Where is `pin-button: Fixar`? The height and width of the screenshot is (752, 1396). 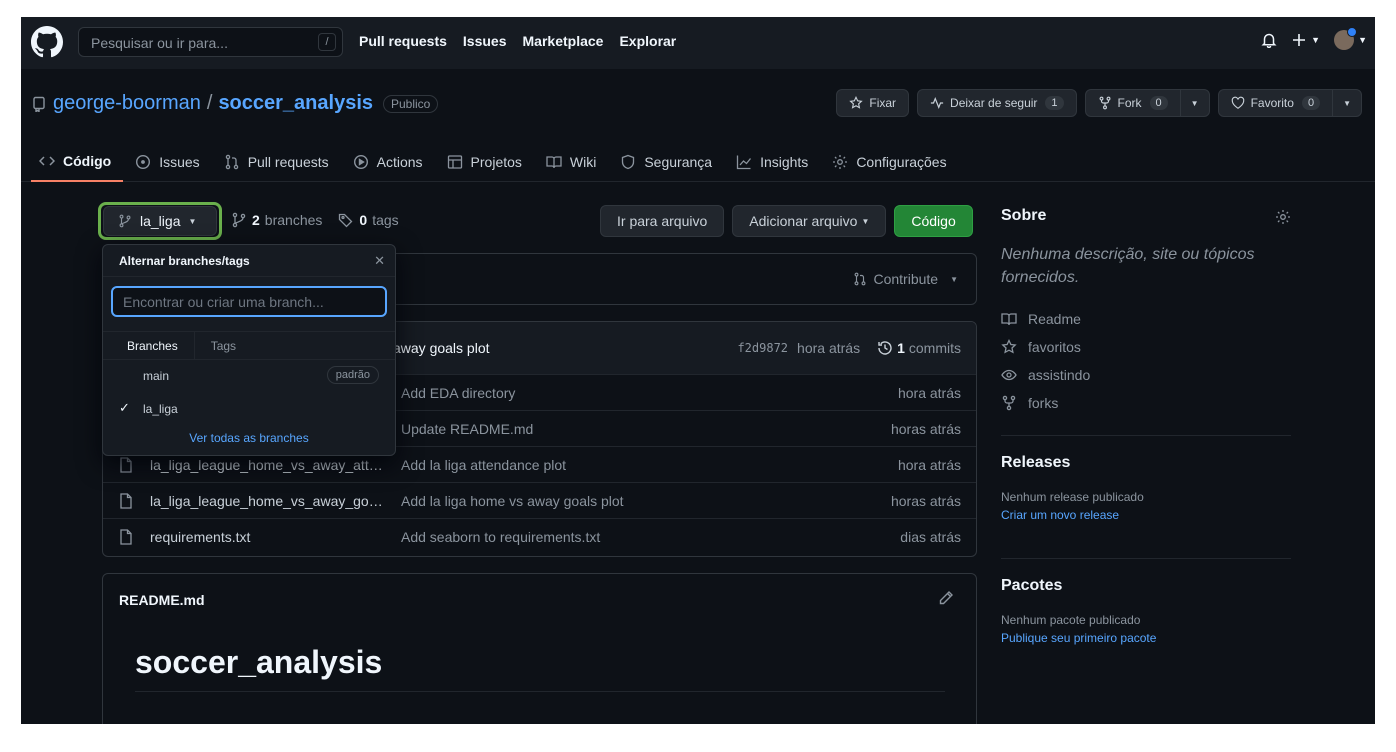
pin-button: Fixar is located at coordinates (873, 103).